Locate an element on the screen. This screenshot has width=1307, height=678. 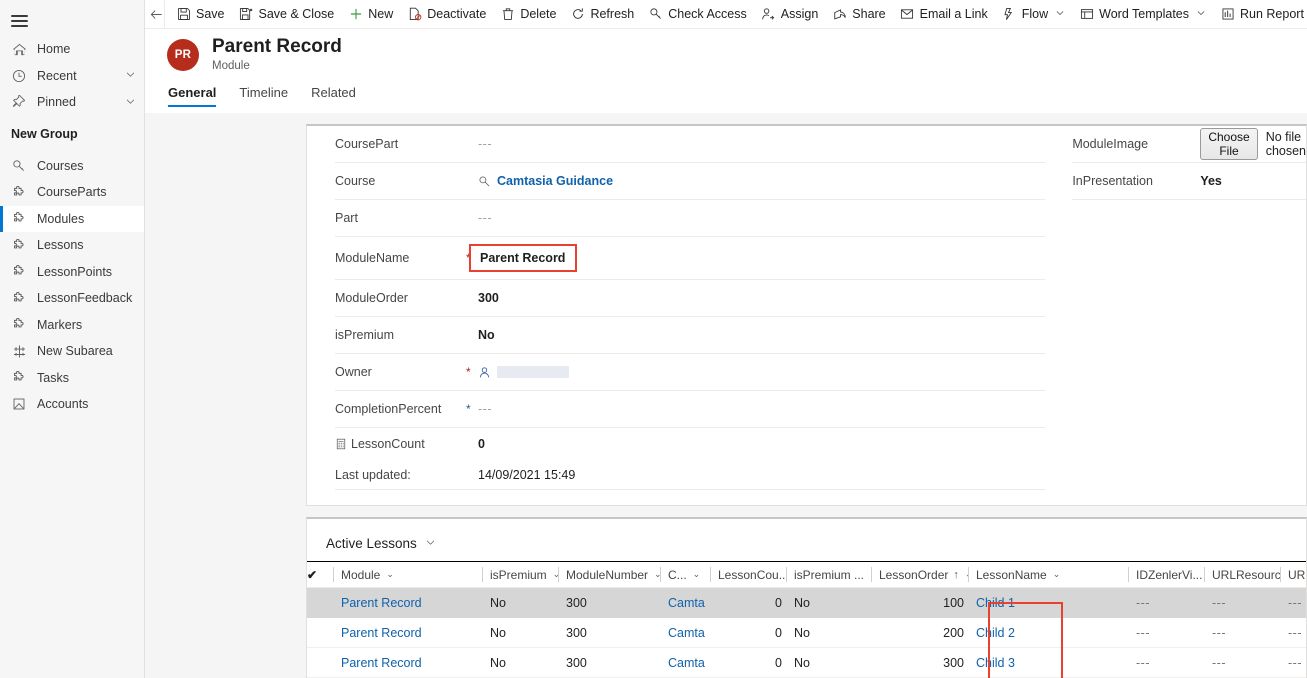
sidebar-item-modules: Modules is located at coordinates (72, 218).